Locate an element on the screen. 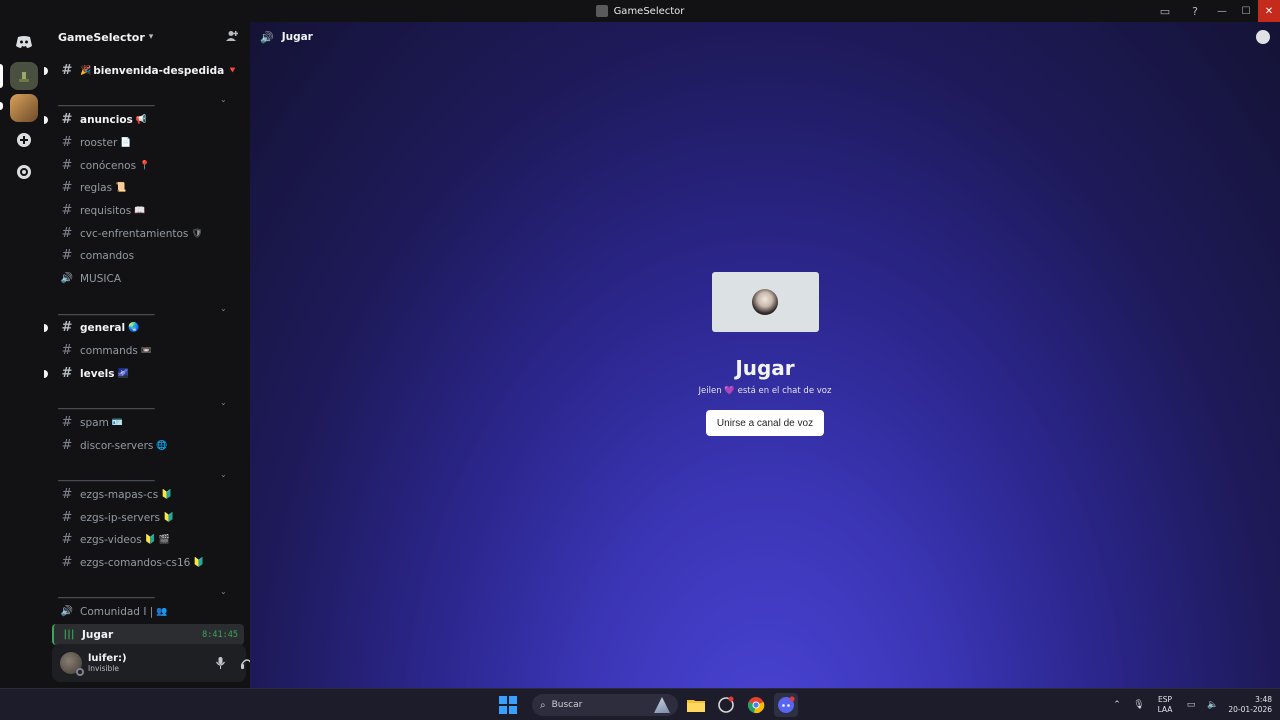  channel-comandos: # comandos is located at coordinates (148, 255).